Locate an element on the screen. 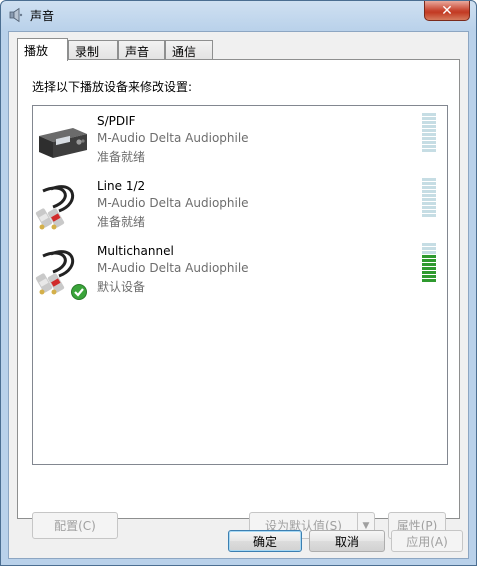 This screenshot has width=477, height=566. cancel-button: 取消 is located at coordinates (347, 541).